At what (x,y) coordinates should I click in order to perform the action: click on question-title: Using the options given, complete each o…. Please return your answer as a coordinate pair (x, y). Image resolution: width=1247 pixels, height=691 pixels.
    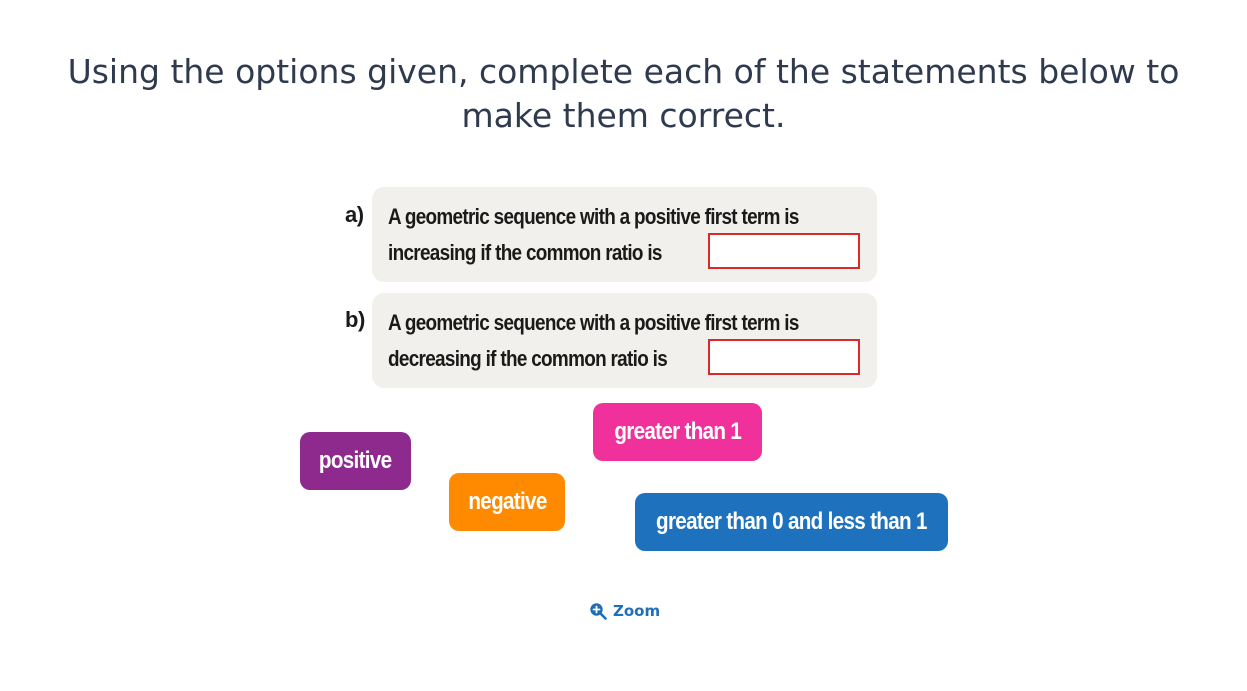
    Looking at the image, I should click on (623, 93).